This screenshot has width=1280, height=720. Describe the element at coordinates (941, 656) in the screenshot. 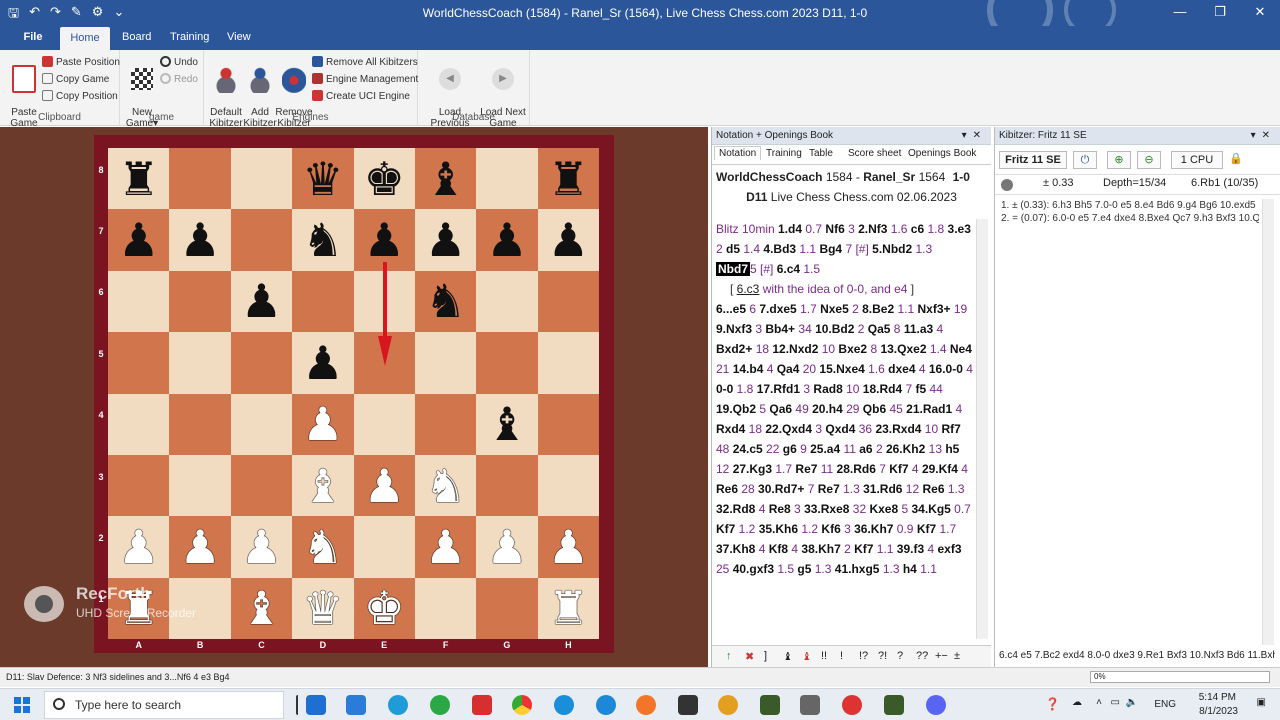

I see `annotation-symbol-button: +−` at that location.